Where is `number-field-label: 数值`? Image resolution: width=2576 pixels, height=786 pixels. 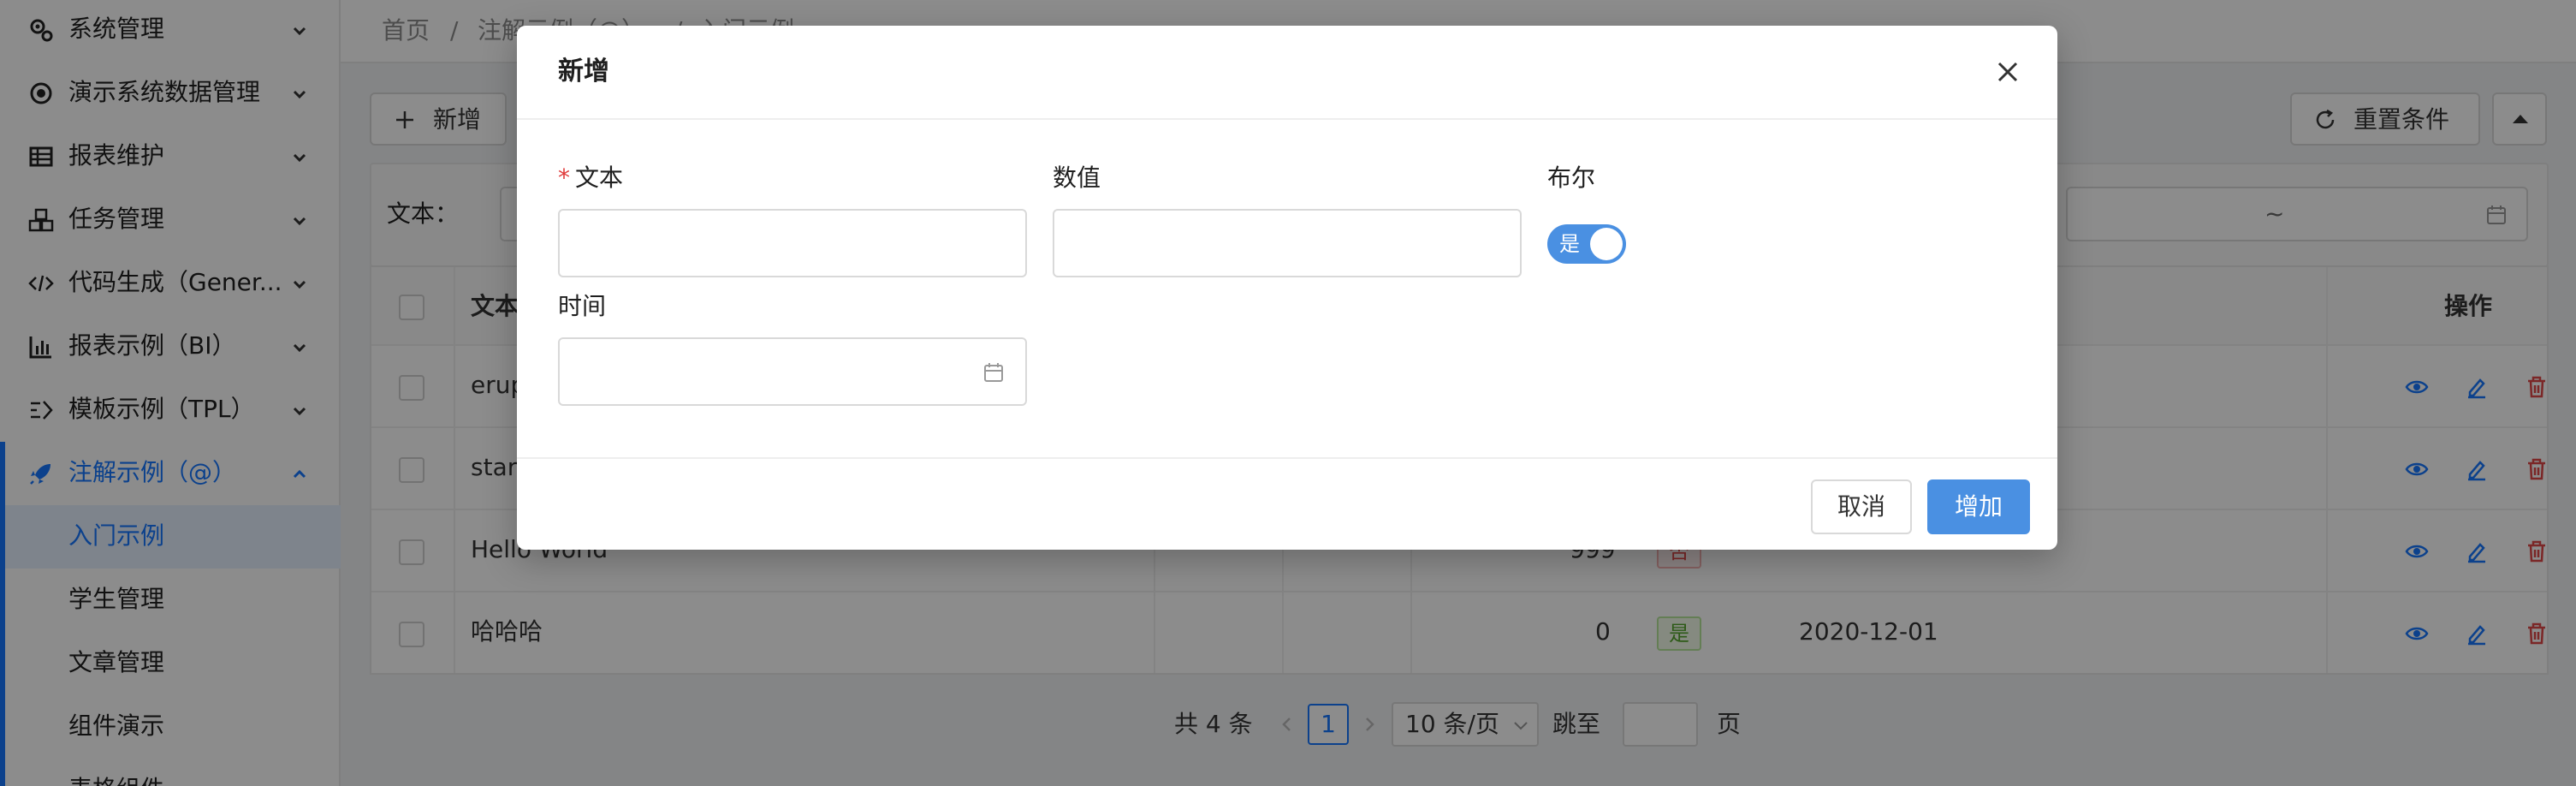
number-field-label: 数值 is located at coordinates (1077, 178).